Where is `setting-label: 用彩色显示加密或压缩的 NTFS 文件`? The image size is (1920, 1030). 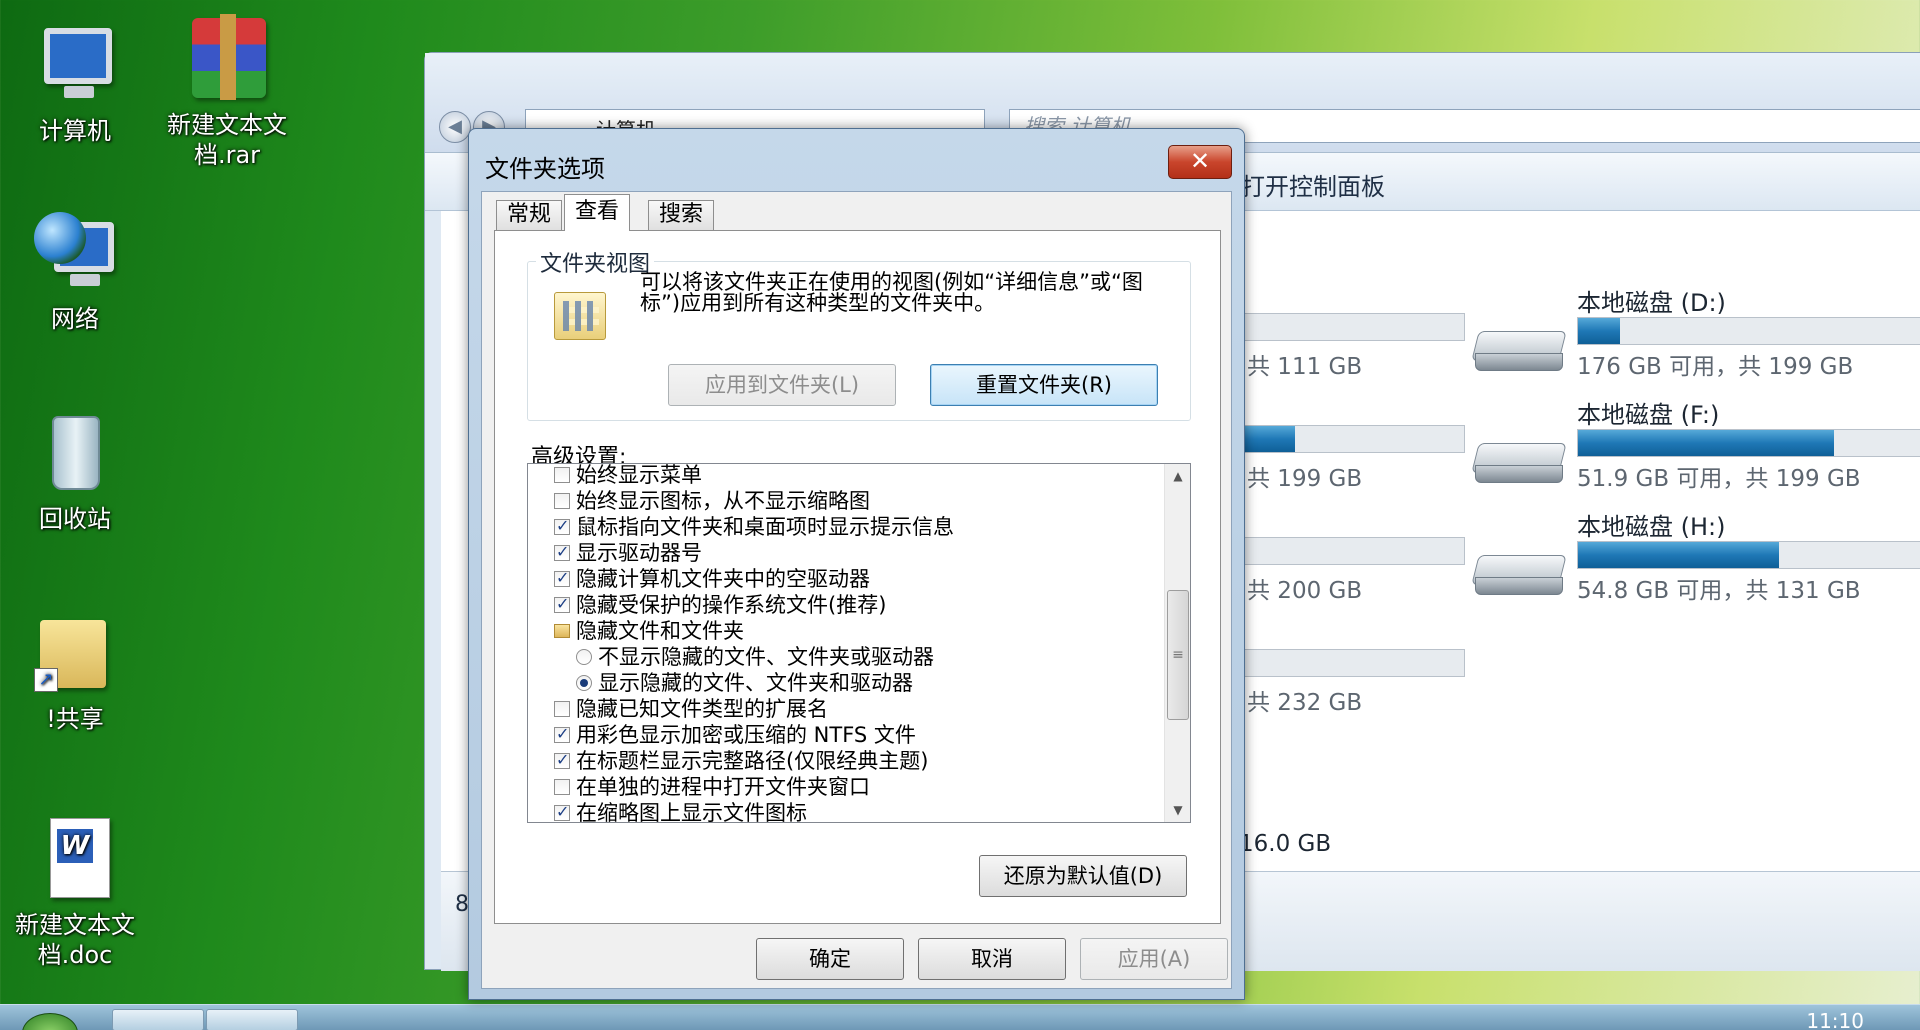
setting-label: 用彩色显示加密或压缩的 NTFS 文件 is located at coordinates (746, 735).